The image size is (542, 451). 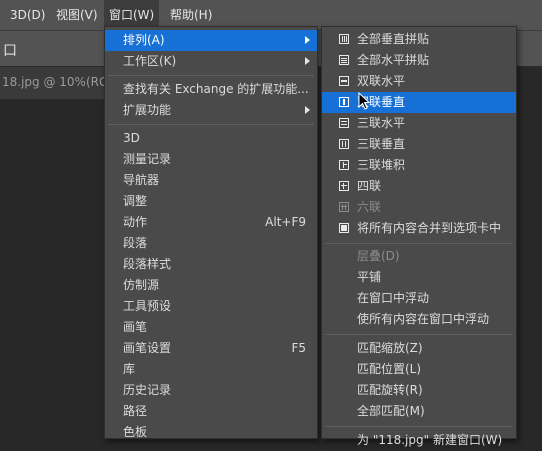 What do you see at coordinates (77, 15) in the screenshot?
I see `menu-view: 视图(V)` at bounding box center [77, 15].